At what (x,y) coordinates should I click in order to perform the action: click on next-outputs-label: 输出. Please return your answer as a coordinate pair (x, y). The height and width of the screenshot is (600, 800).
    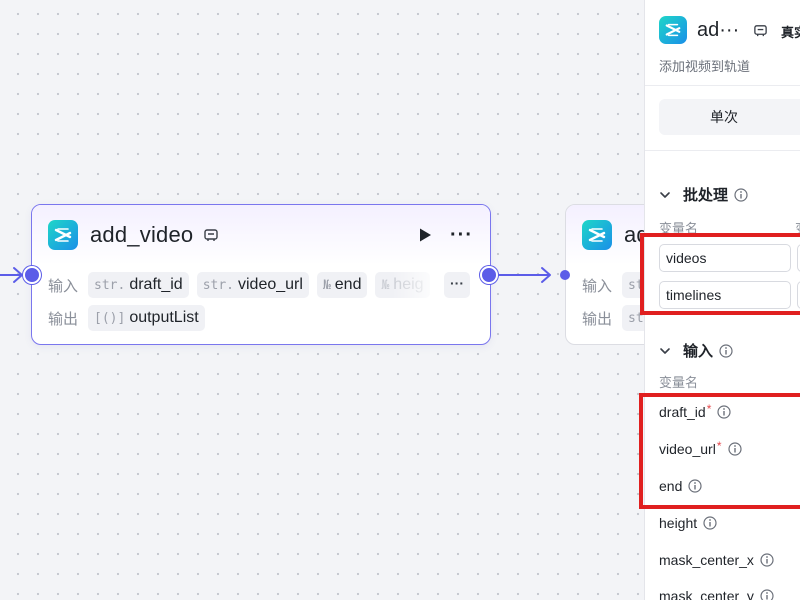
    Looking at the image, I should click on (597, 319).